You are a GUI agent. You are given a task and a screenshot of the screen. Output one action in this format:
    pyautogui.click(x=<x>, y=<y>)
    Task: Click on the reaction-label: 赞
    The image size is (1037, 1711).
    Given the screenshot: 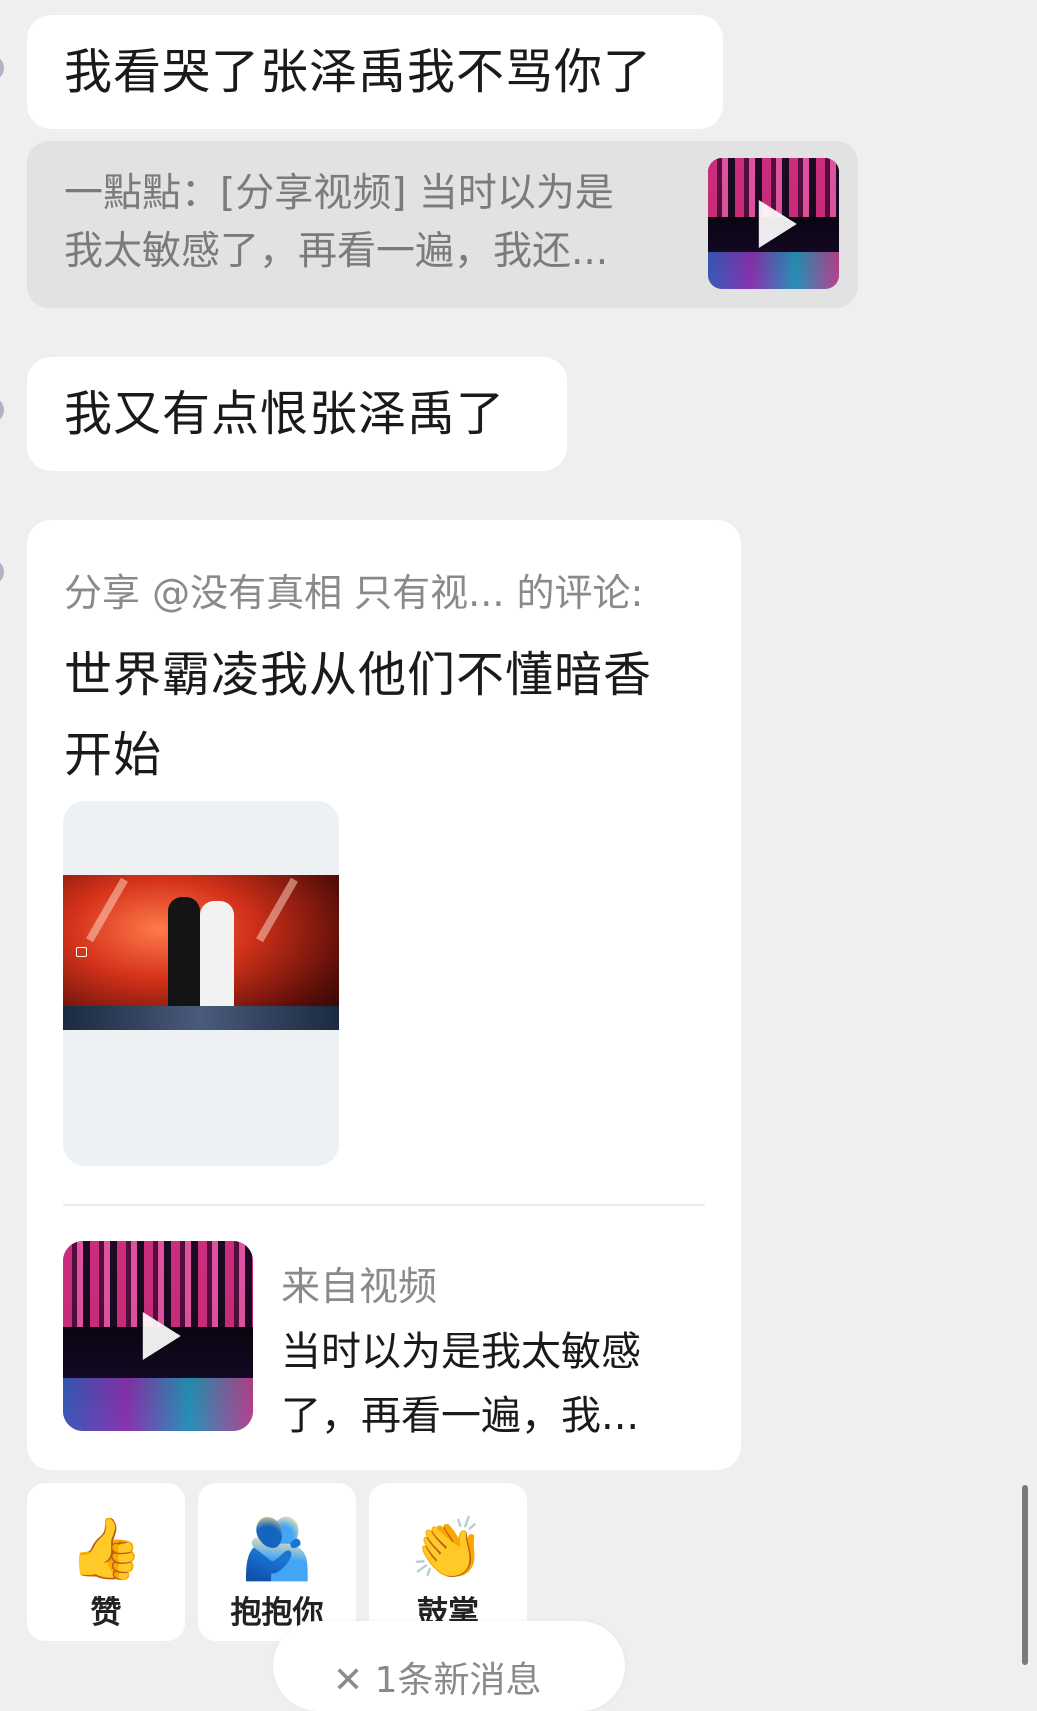 What is the action you would take?
    pyautogui.click(x=106, y=1613)
    